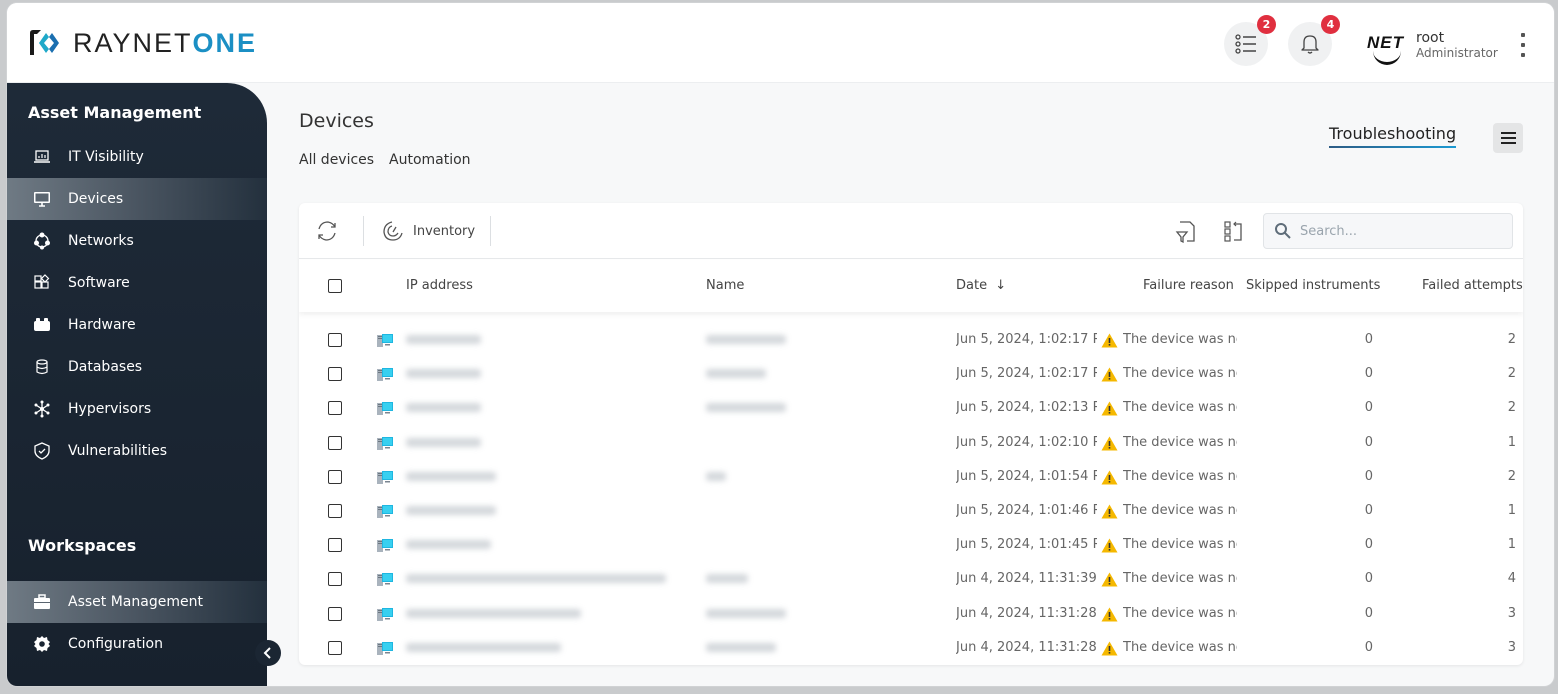 Image resolution: width=1558 pixels, height=694 pixels. What do you see at coordinates (725, 285) in the screenshot?
I see `column-name: Name` at bounding box center [725, 285].